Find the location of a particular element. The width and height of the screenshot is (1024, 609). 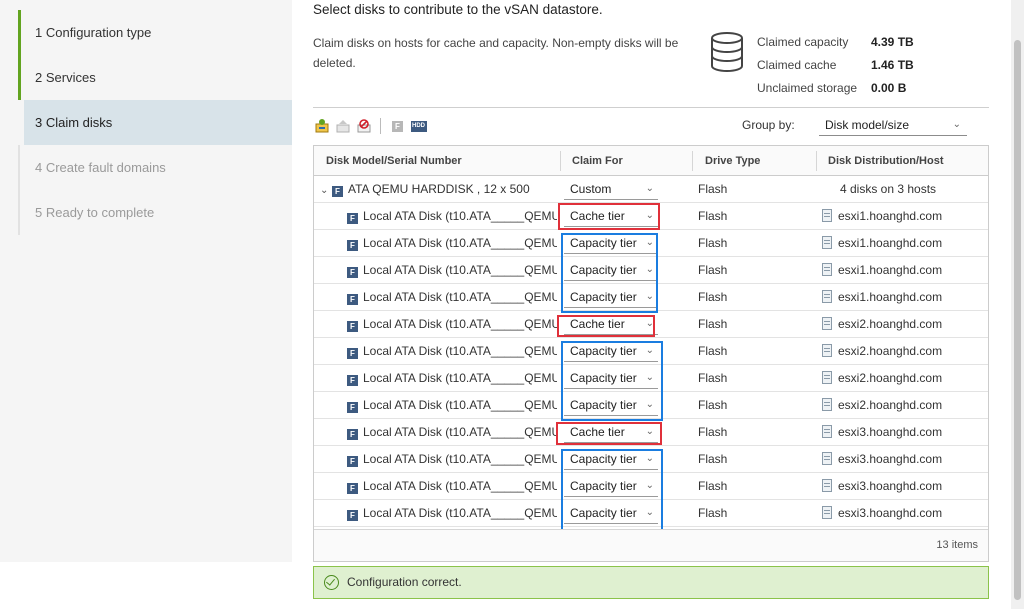

host-cell: esxi3.hoanghd.com is located at coordinates (902, 432).